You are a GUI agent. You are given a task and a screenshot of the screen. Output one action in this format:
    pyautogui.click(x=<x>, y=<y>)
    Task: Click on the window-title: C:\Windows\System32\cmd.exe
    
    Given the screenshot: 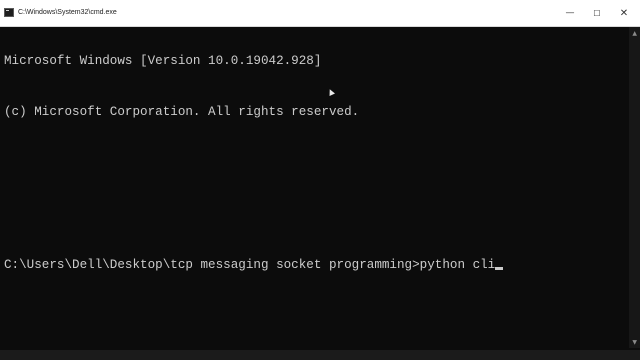 What is the action you would take?
    pyautogui.click(x=67, y=12)
    